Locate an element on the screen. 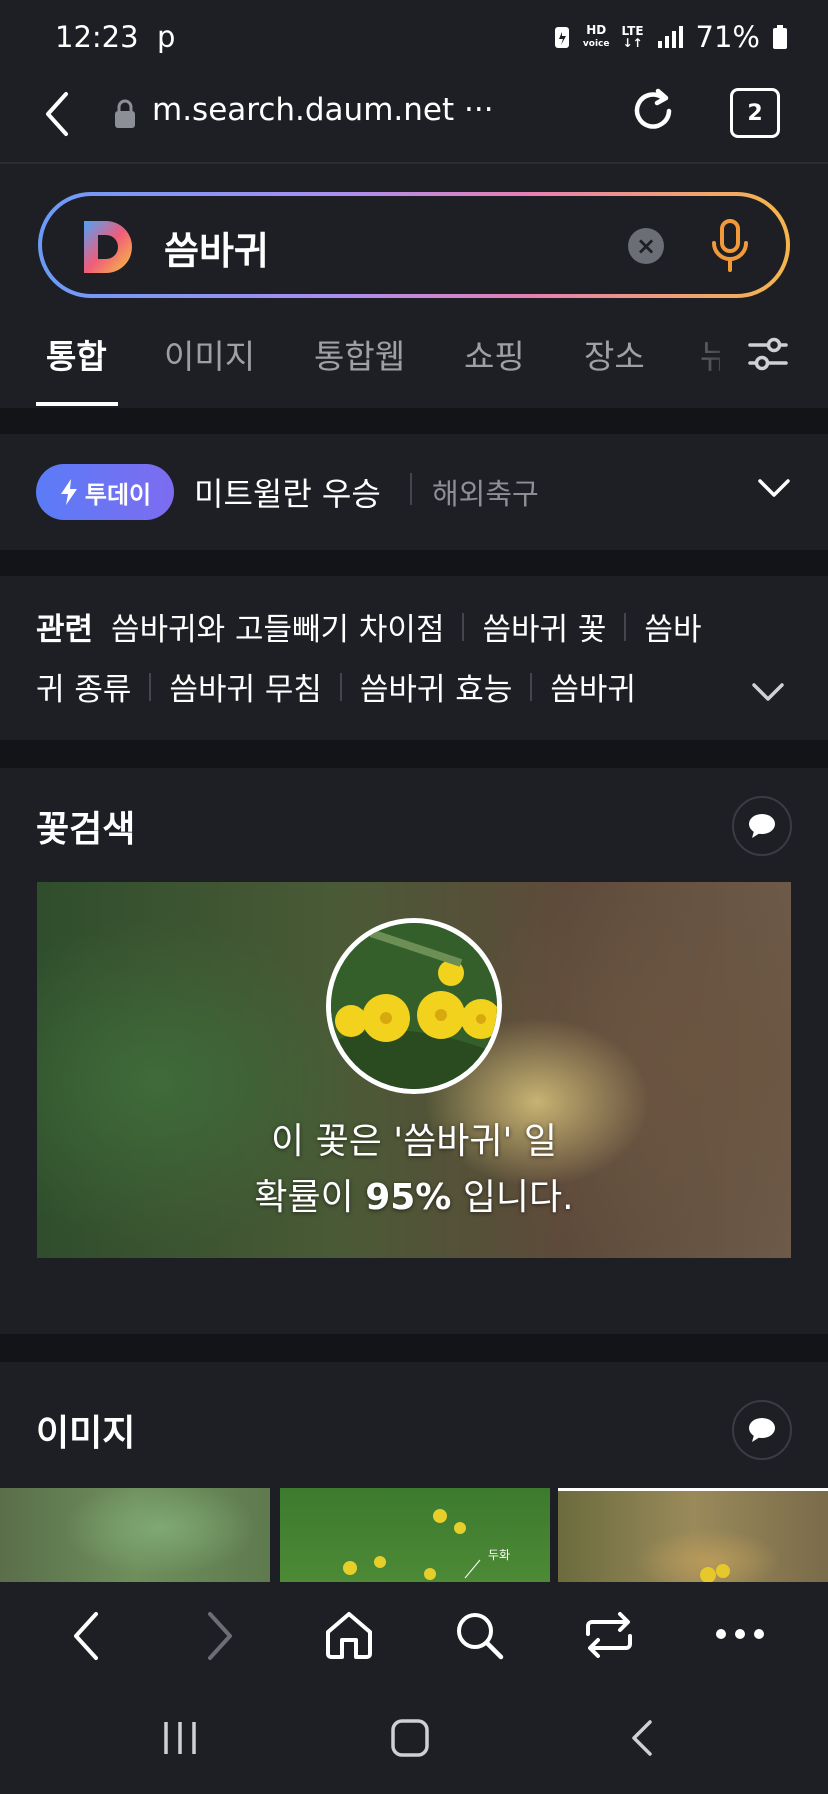  related-row-1: 관련 씀바귀와 고들빼기 차이점 씀바귀 꽃 씀바 is located at coordinates (368, 626).